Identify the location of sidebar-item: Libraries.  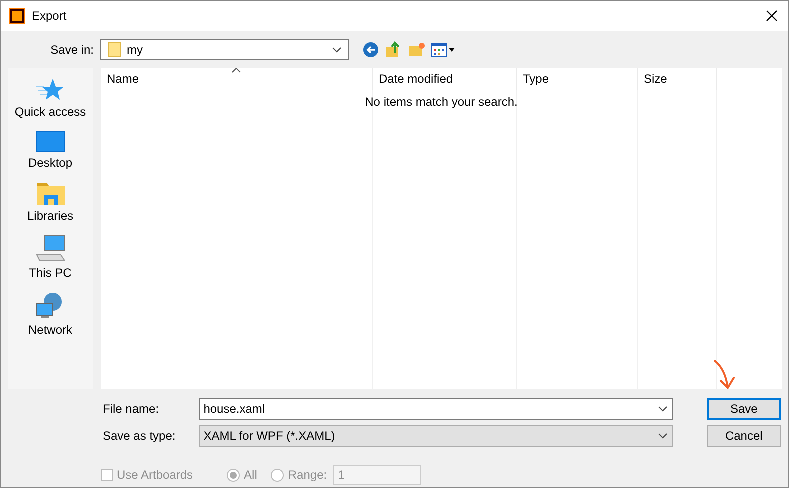
(50, 202).